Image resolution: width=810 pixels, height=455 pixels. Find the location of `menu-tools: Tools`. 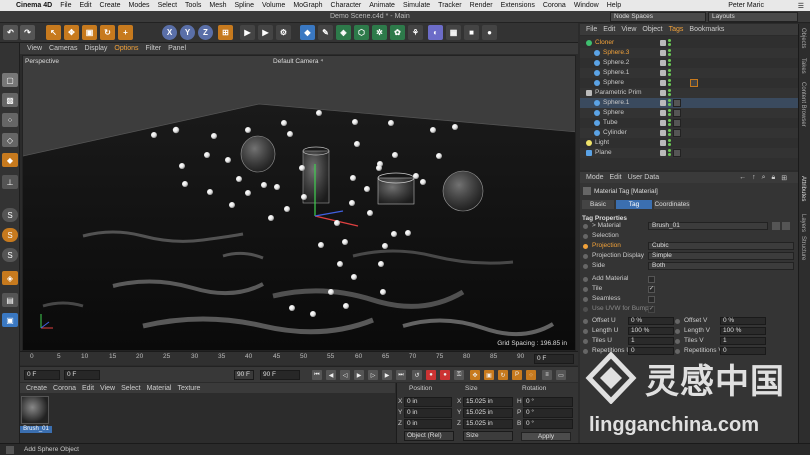

menu-tools: Tools is located at coordinates (193, 5).